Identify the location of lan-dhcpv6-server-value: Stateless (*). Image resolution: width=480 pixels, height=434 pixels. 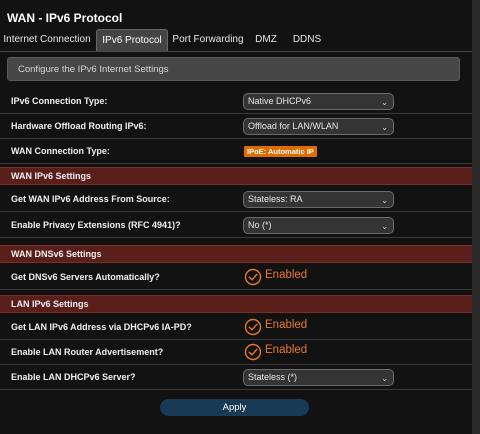
(273, 377).